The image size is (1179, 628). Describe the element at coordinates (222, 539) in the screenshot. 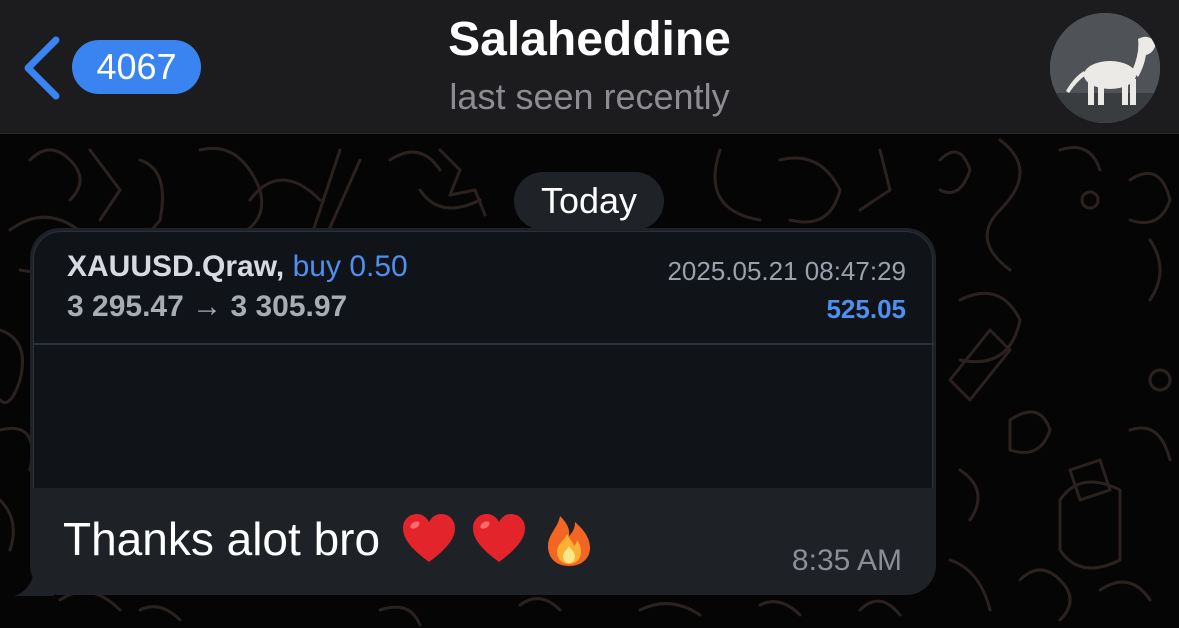

I see `message-text: Thanks alot bro` at that location.